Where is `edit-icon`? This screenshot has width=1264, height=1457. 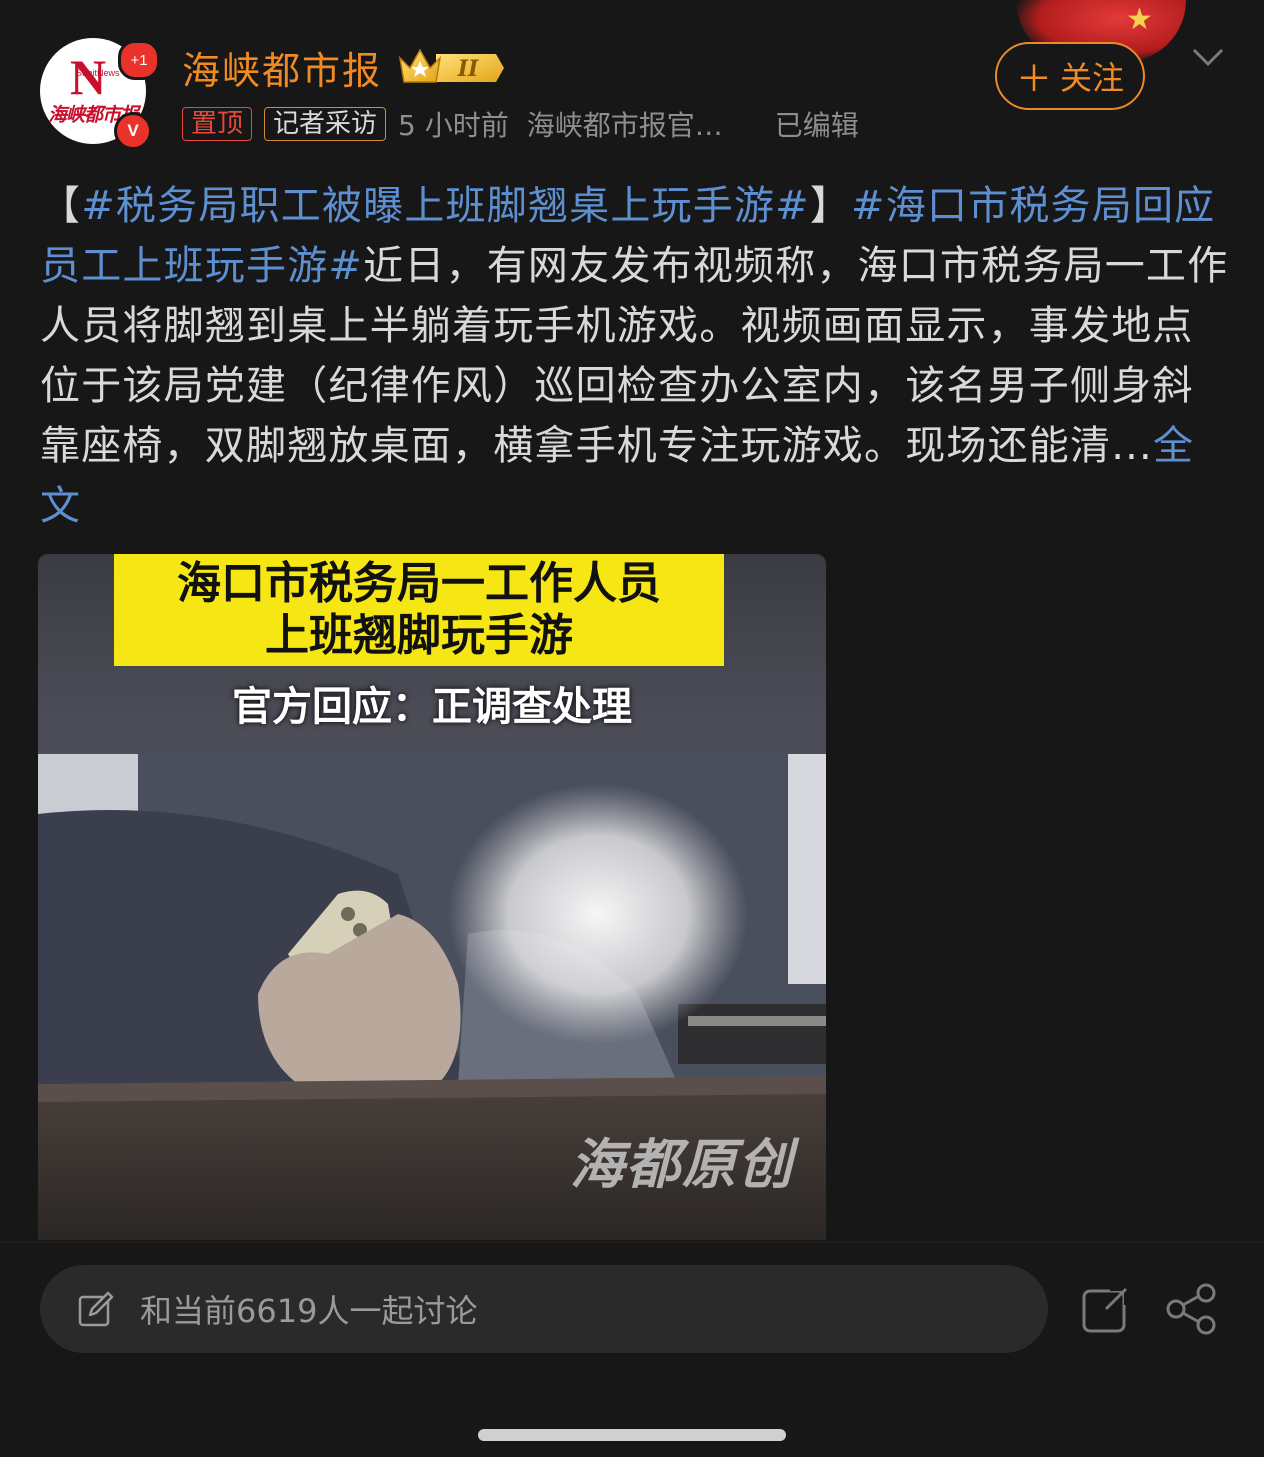 edit-icon is located at coordinates (96, 1309).